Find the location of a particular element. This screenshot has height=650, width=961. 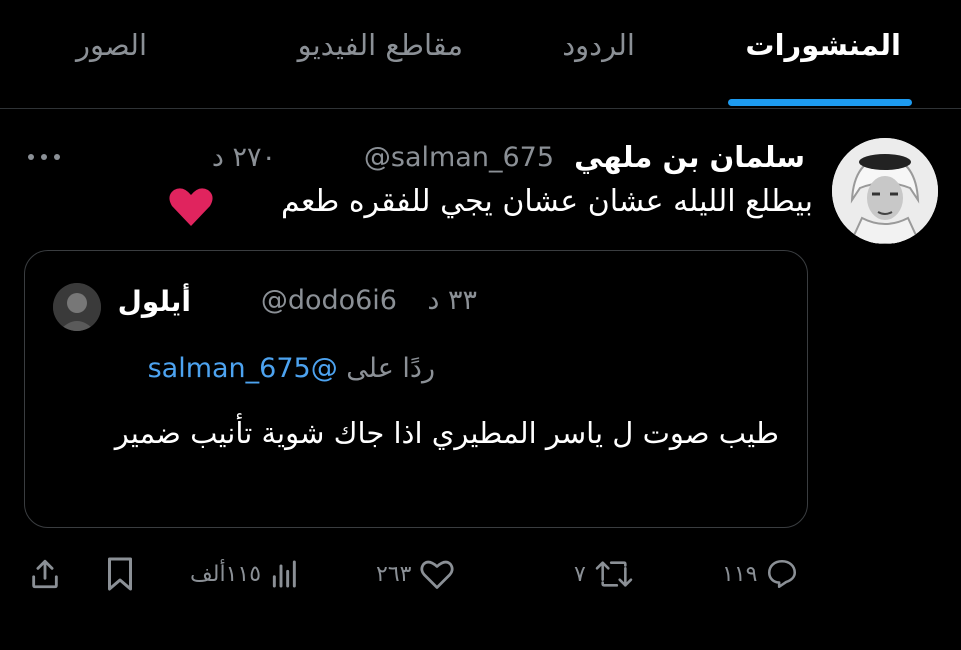

reply-count: ١١٩ is located at coordinates (740, 574).